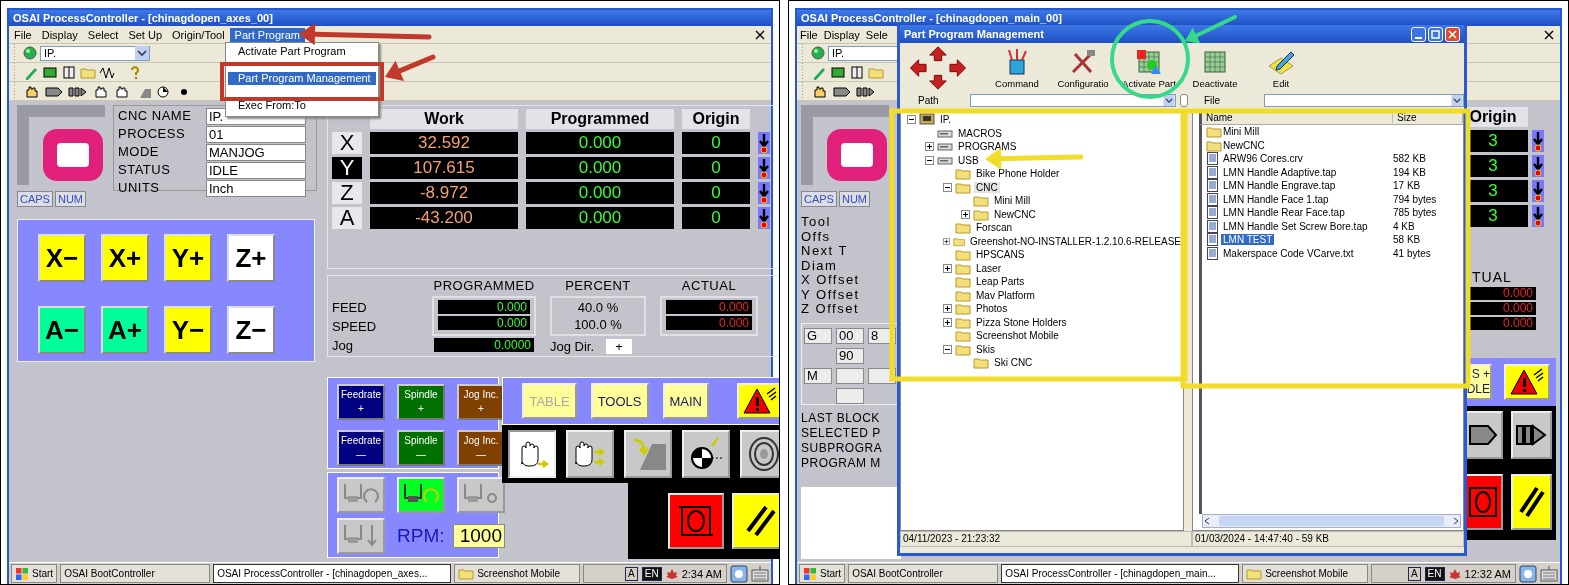 The height and width of the screenshot is (585, 1569). Describe the element at coordinates (1083, 68) in the screenshot. I see `toolbar-button: Configuratio` at that location.